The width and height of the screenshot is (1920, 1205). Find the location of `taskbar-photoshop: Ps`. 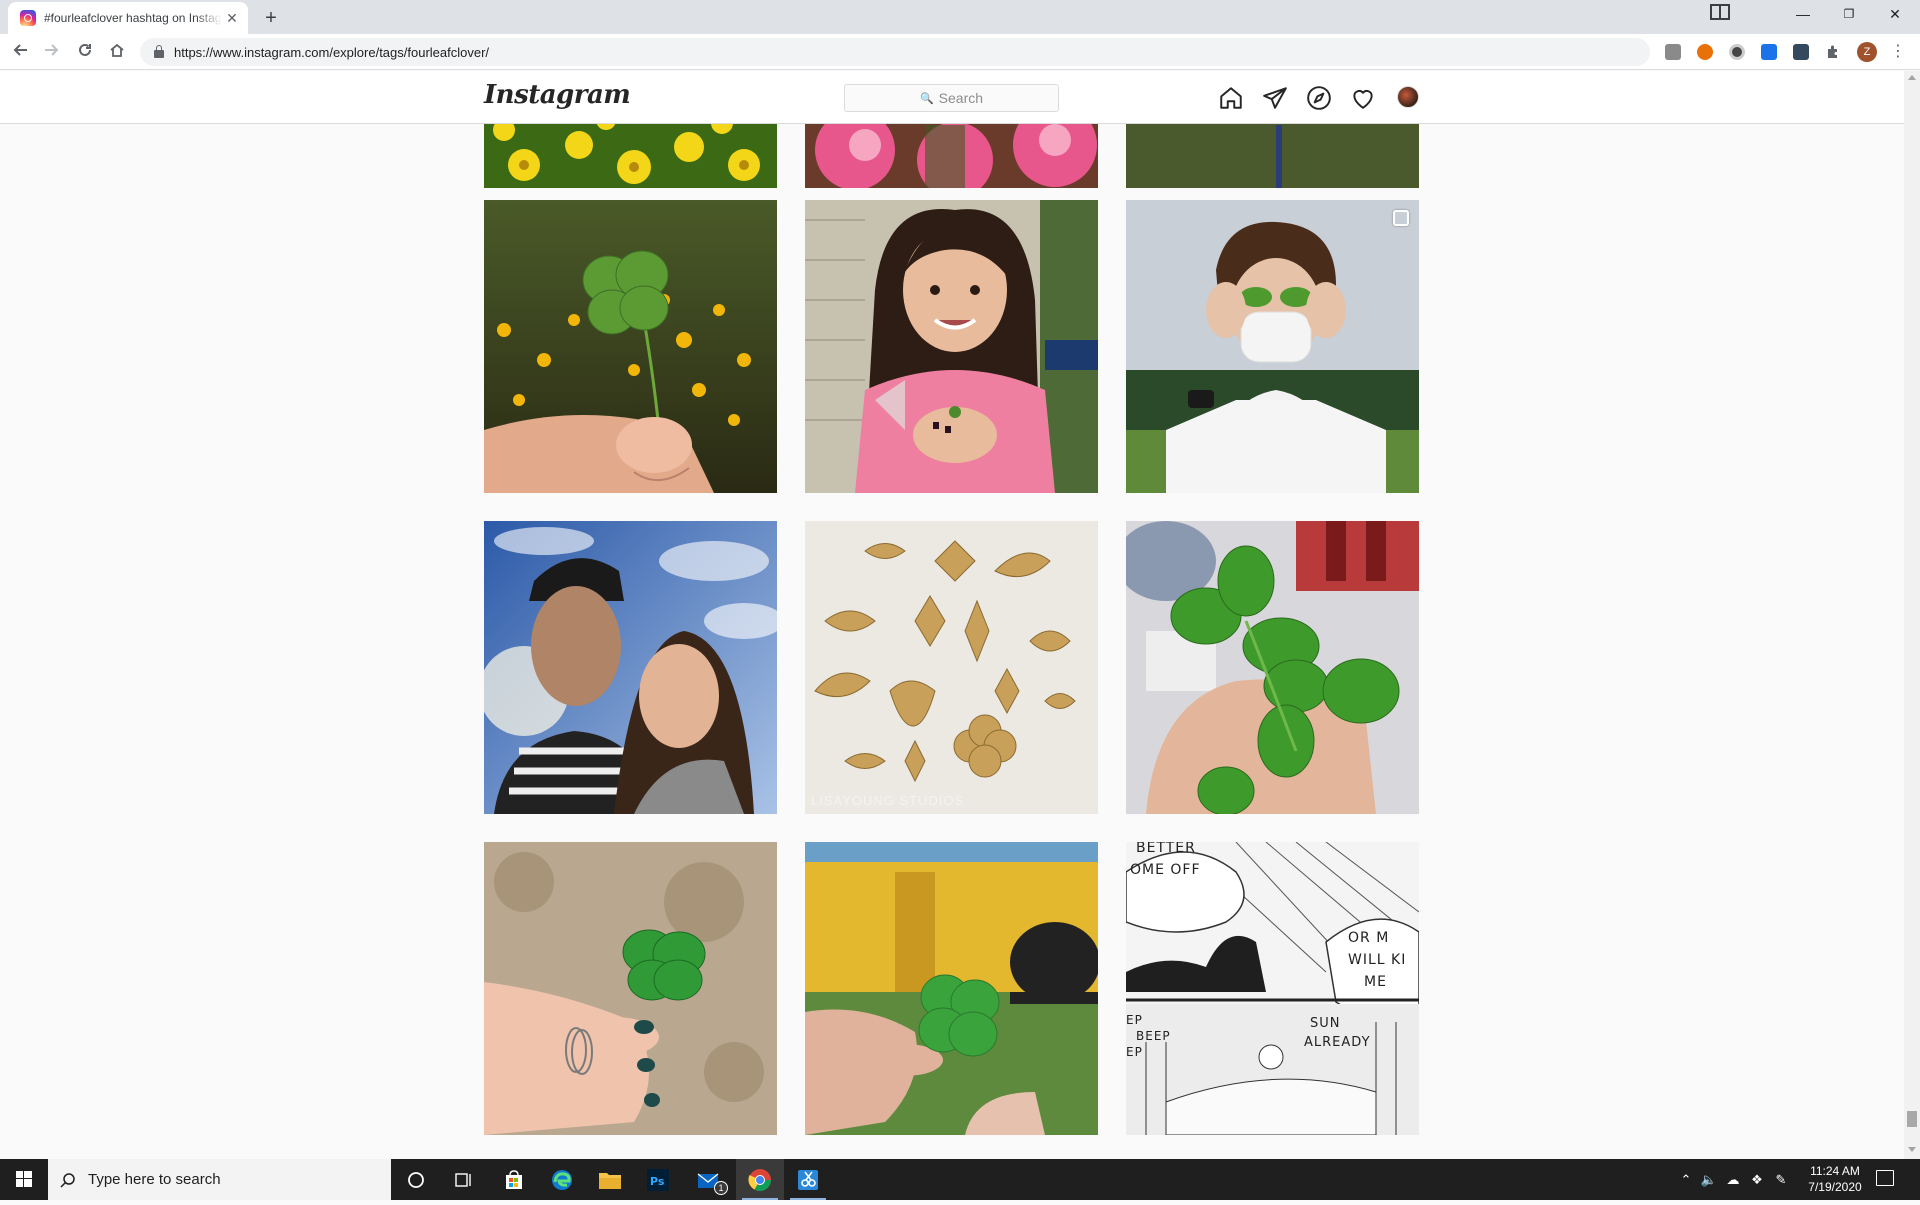

taskbar-photoshop: Ps is located at coordinates (658, 1179).